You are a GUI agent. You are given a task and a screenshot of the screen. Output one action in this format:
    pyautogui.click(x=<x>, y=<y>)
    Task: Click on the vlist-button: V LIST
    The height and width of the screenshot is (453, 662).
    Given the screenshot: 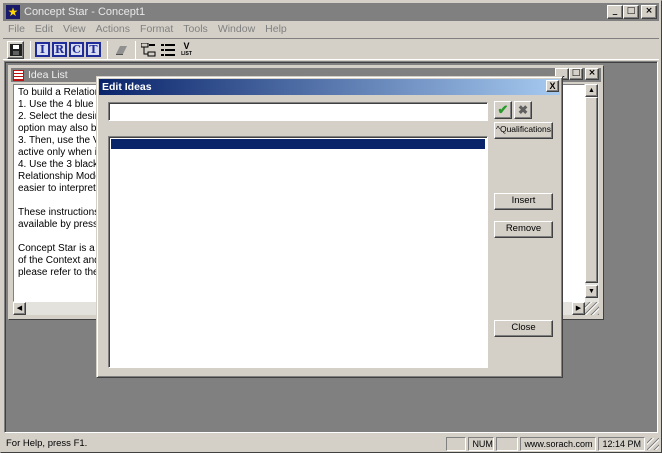 What is the action you would take?
    pyautogui.click(x=186, y=50)
    